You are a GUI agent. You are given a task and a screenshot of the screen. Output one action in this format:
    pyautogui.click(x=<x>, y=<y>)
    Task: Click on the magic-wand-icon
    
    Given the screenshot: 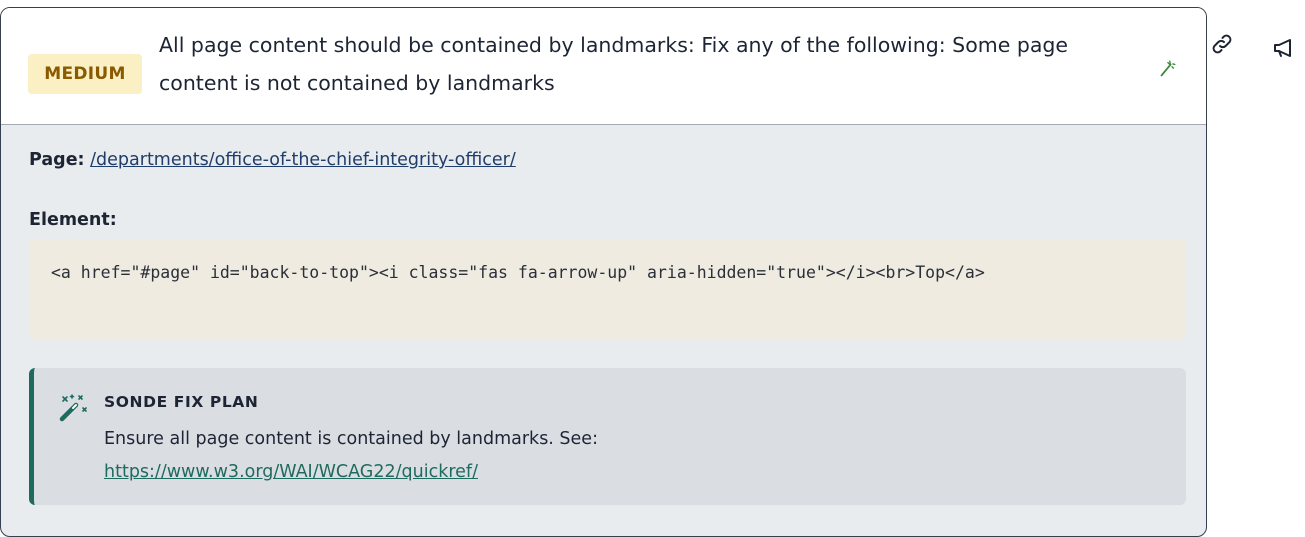 What is the action you would take?
    pyautogui.click(x=73, y=408)
    